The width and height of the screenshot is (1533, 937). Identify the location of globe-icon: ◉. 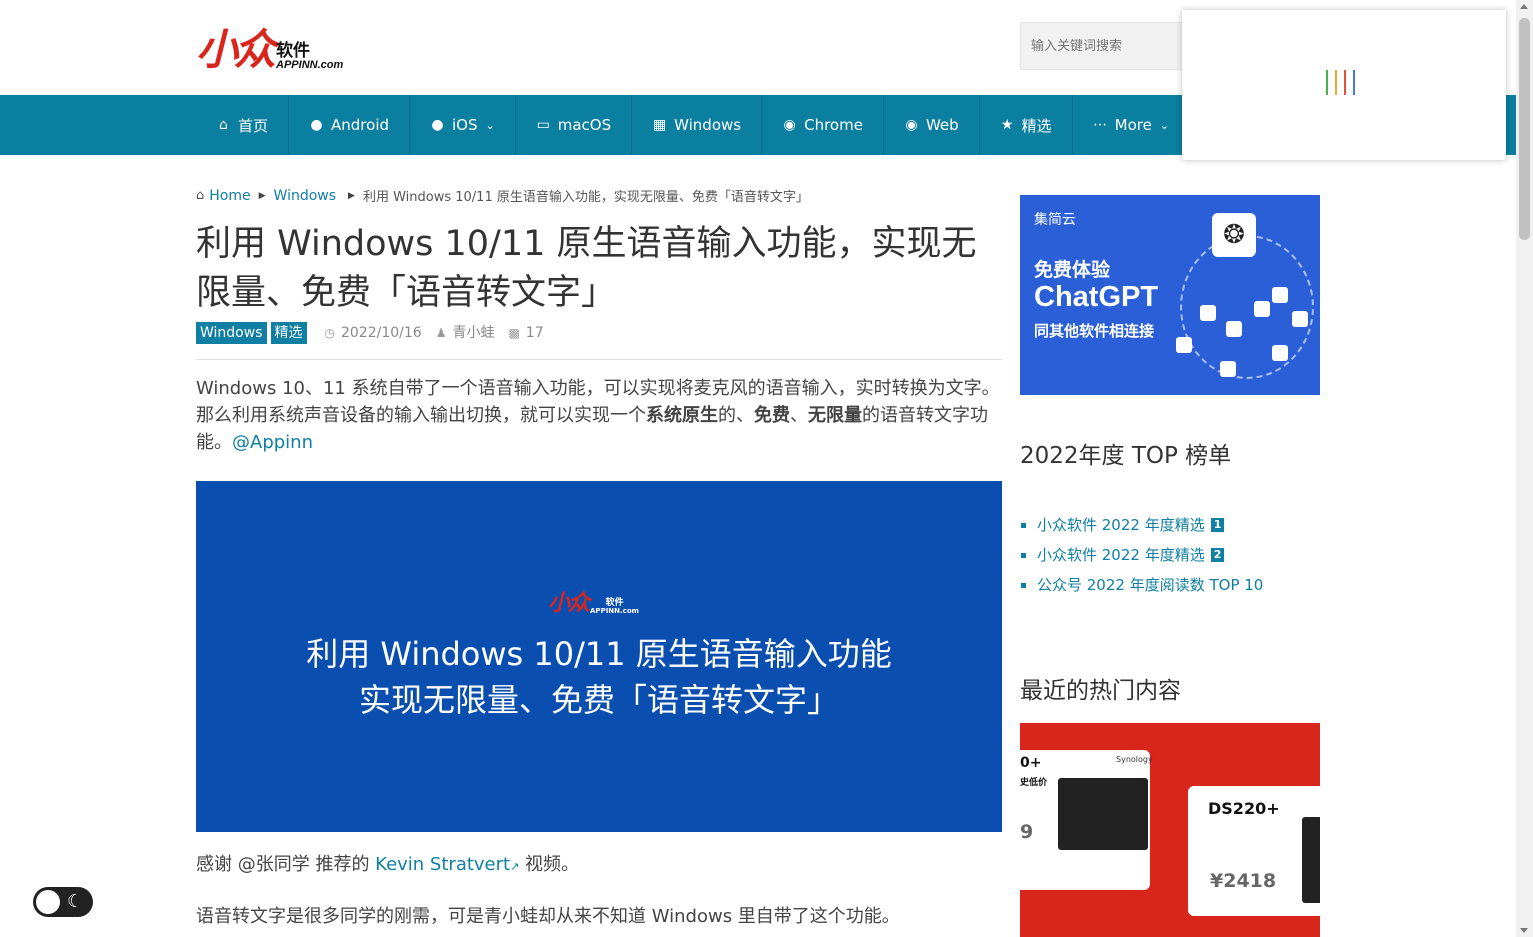
(911, 125).